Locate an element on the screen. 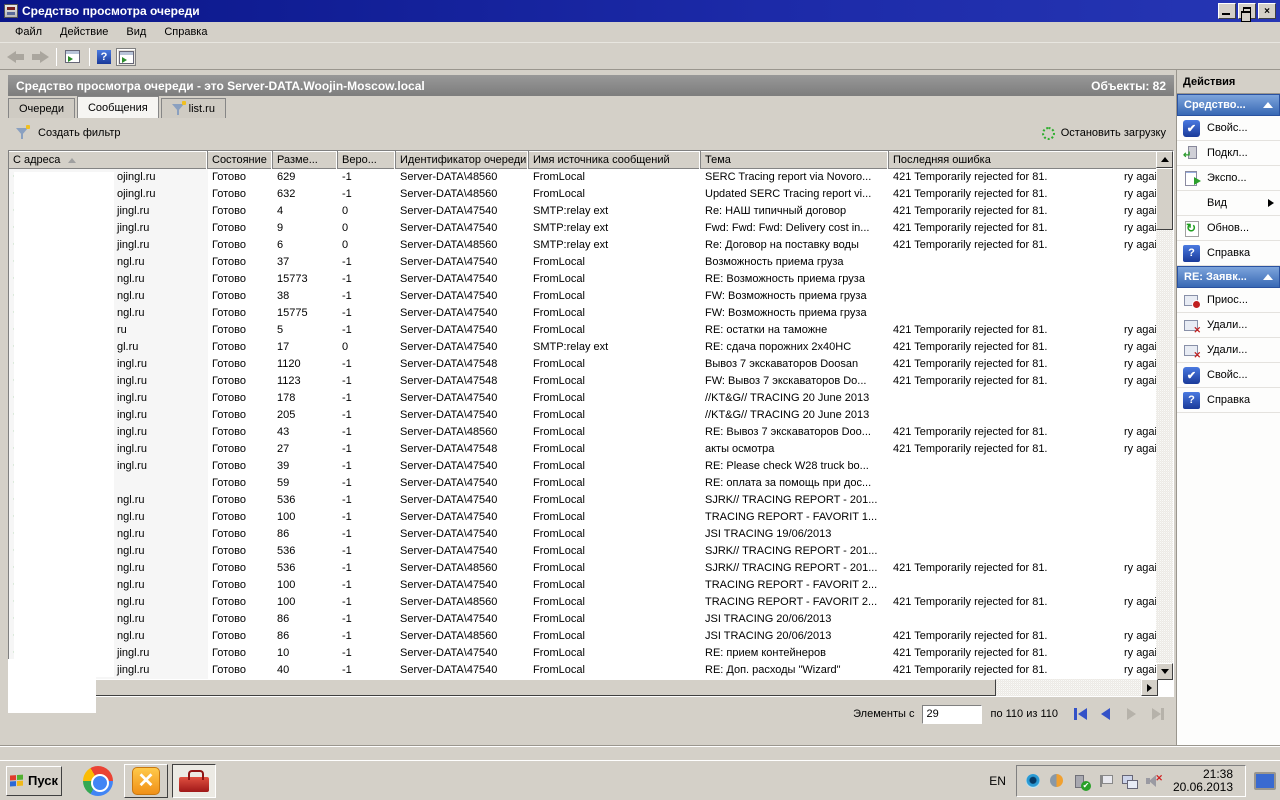 The image size is (1280, 800). column-header-6: Тема is located at coordinates (795, 160).